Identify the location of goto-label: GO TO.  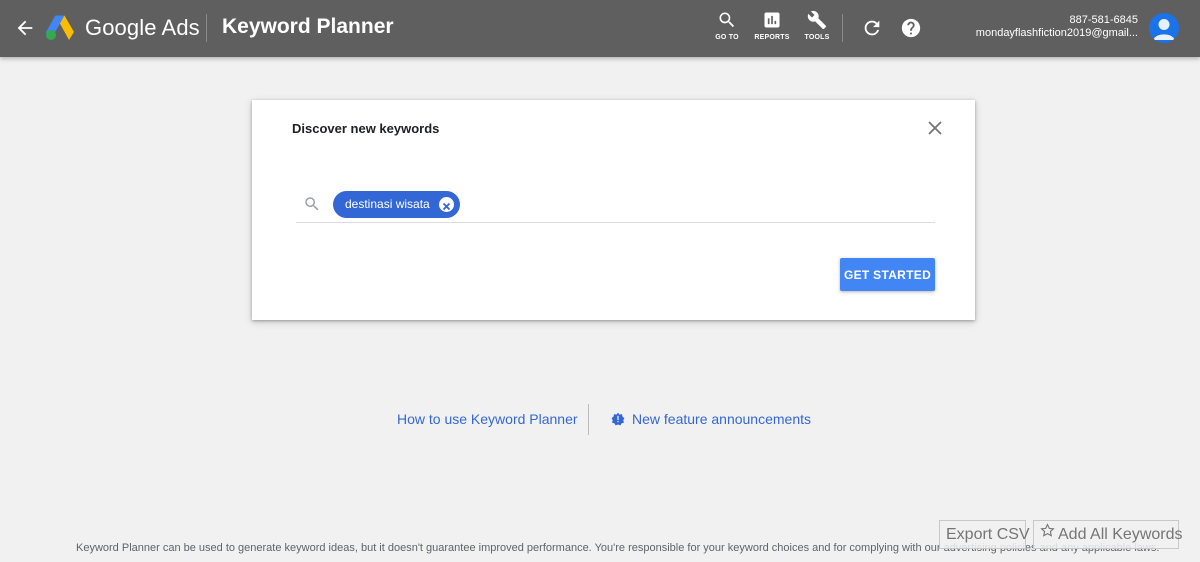
(727, 37).